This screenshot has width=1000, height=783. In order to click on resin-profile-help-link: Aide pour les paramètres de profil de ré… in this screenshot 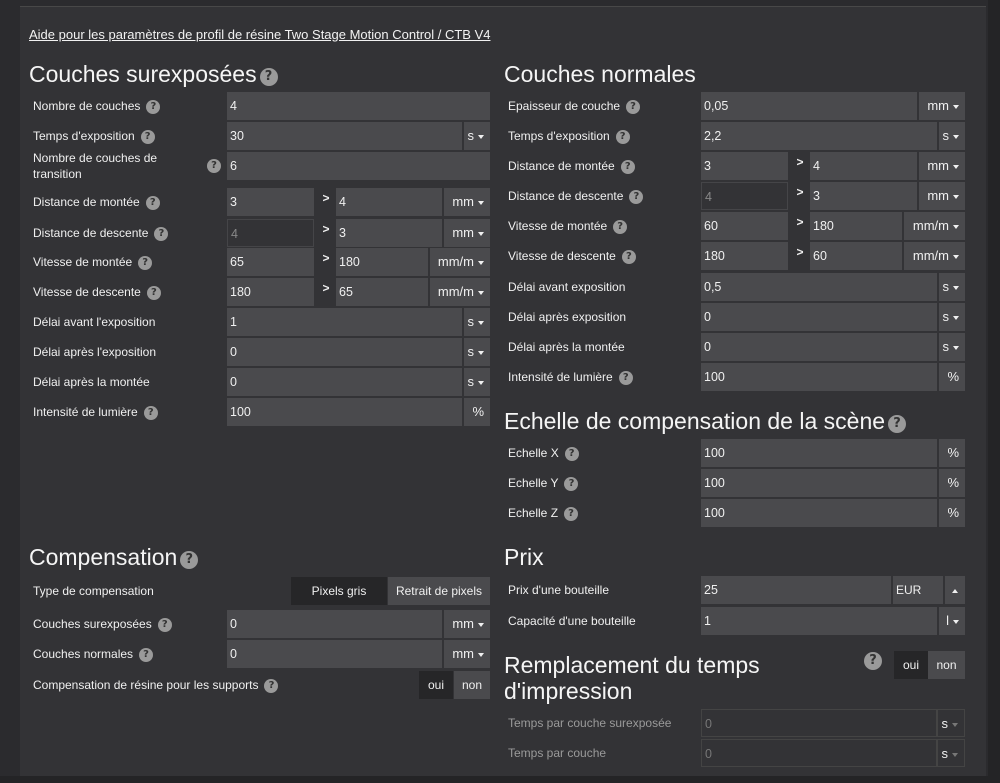, I will do `click(260, 34)`.